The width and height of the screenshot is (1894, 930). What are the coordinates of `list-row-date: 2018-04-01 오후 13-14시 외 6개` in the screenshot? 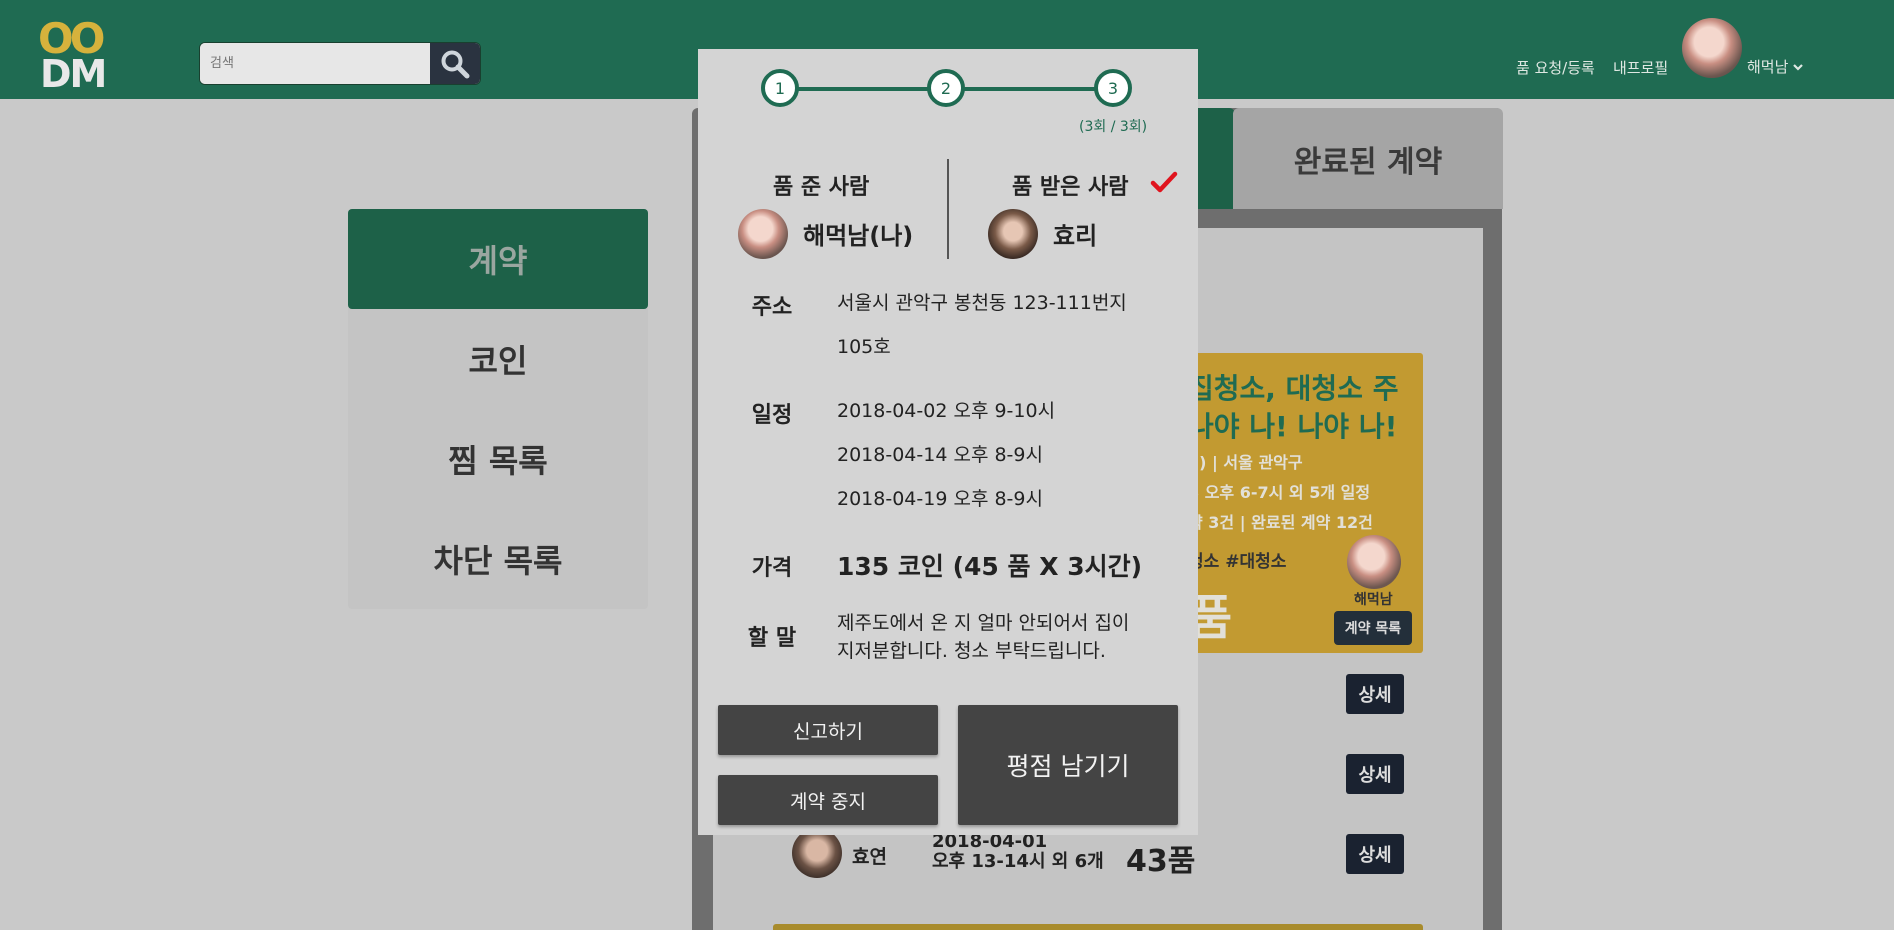 It's located at (1018, 852).